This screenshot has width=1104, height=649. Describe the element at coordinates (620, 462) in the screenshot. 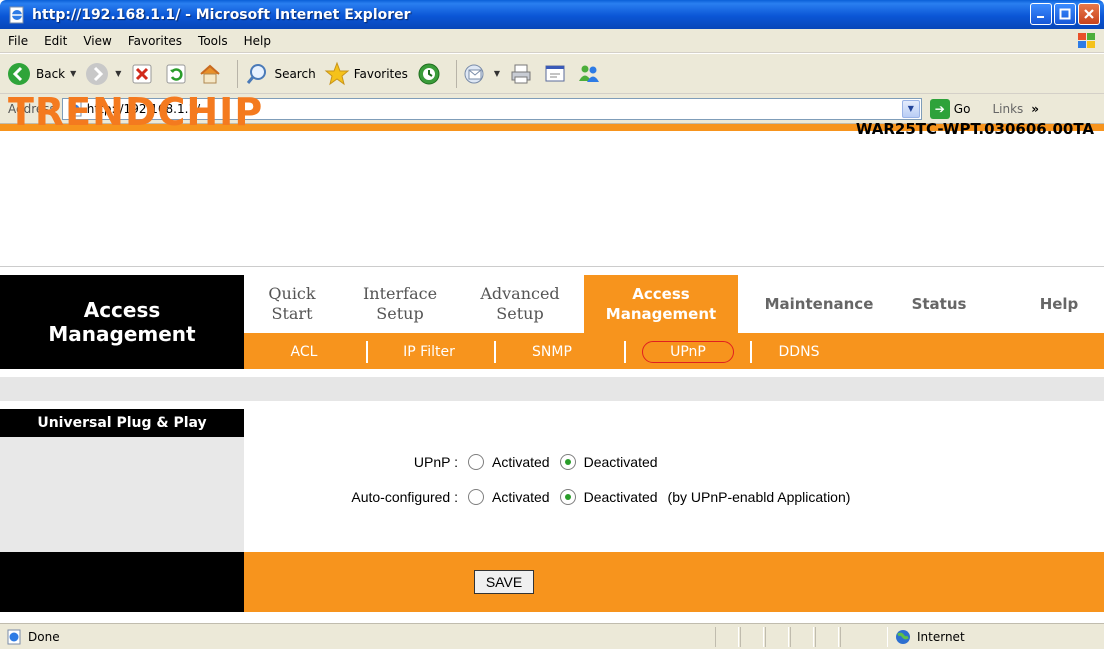

I see `upnp-deactivated-label: Deactivated` at that location.